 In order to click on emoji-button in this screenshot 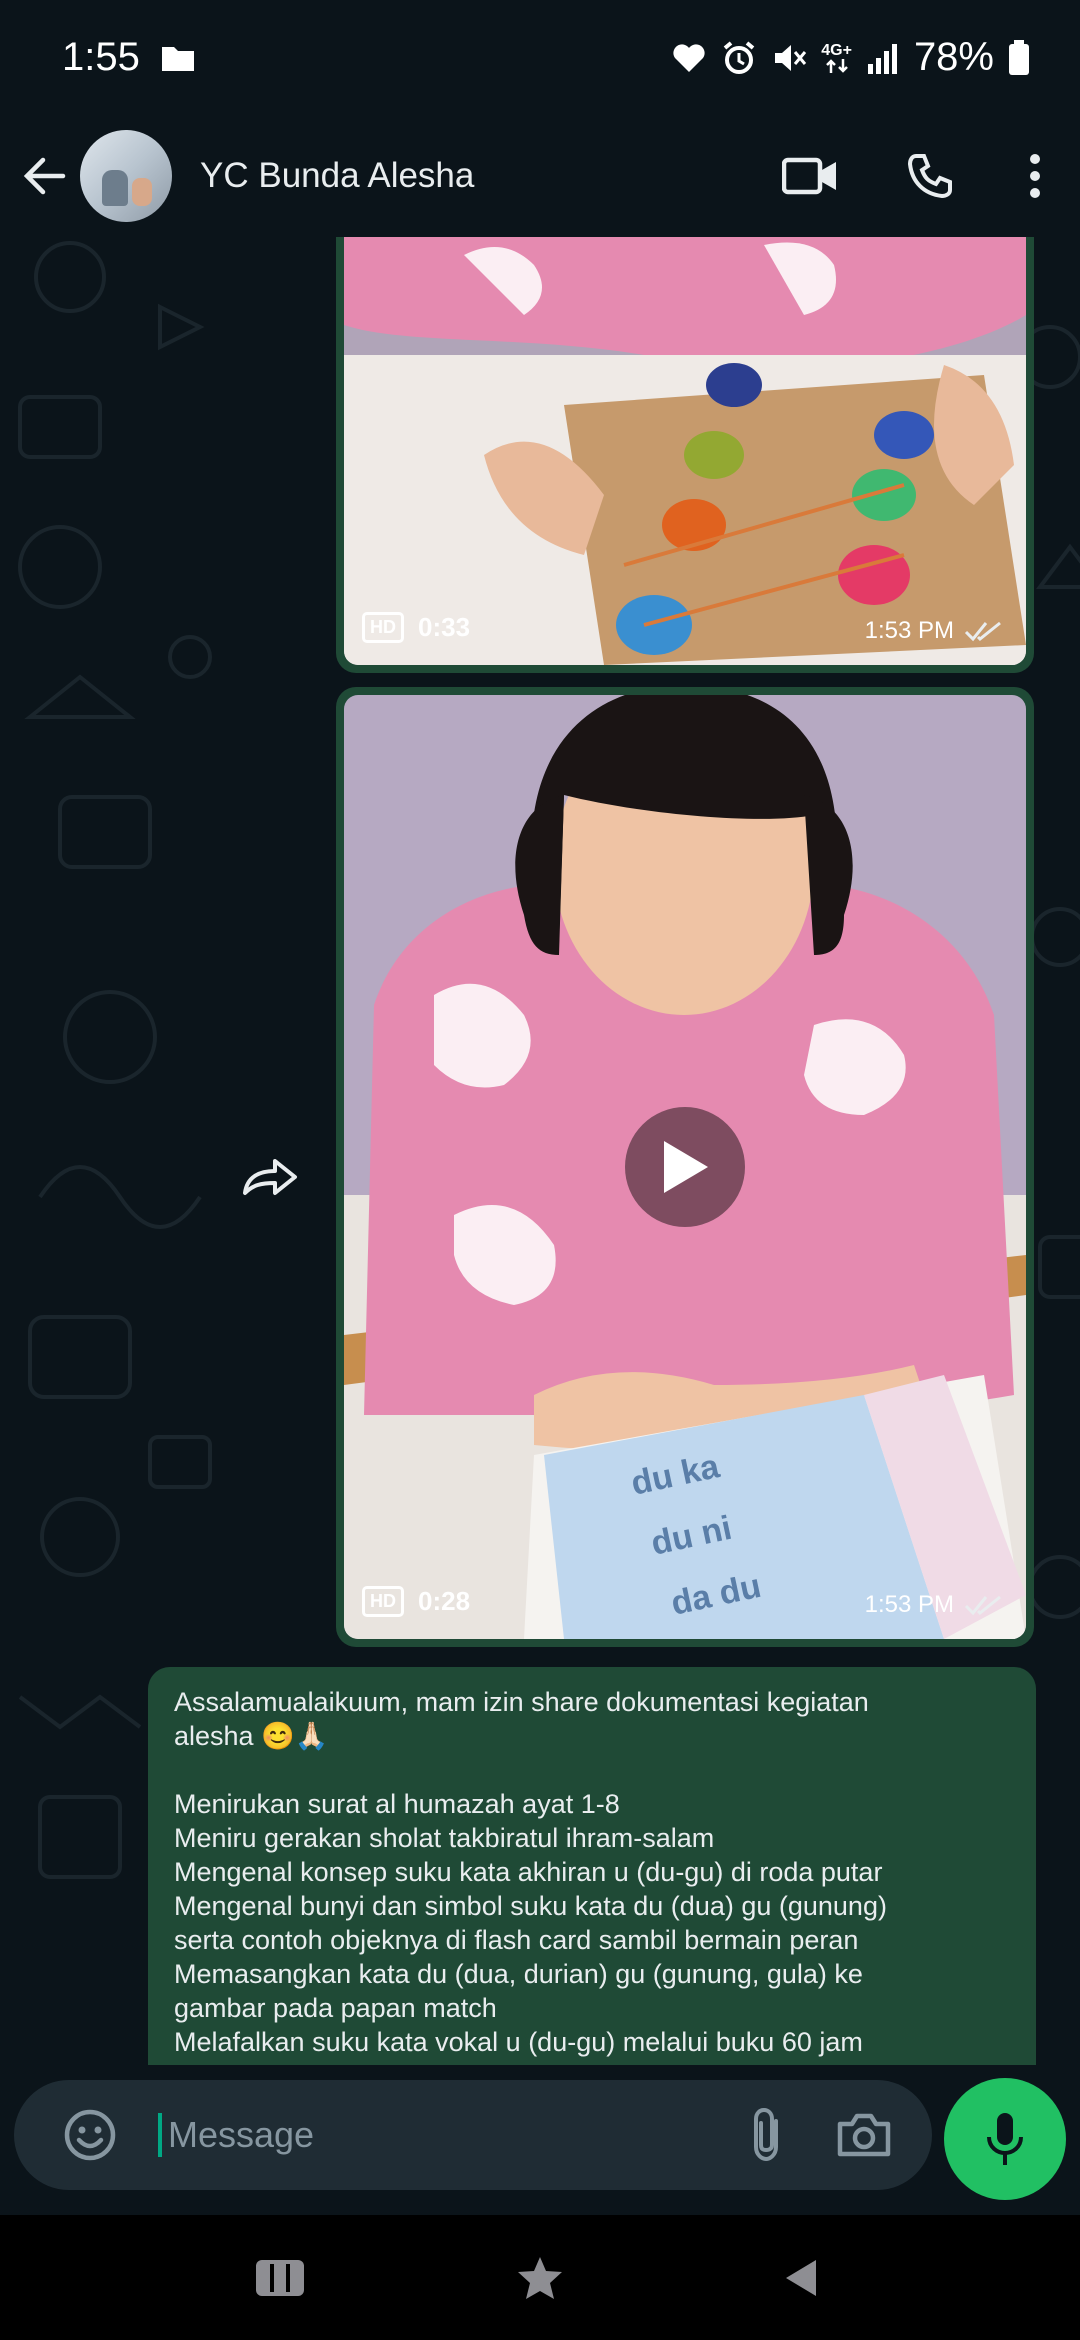, I will do `click(90, 2135)`.